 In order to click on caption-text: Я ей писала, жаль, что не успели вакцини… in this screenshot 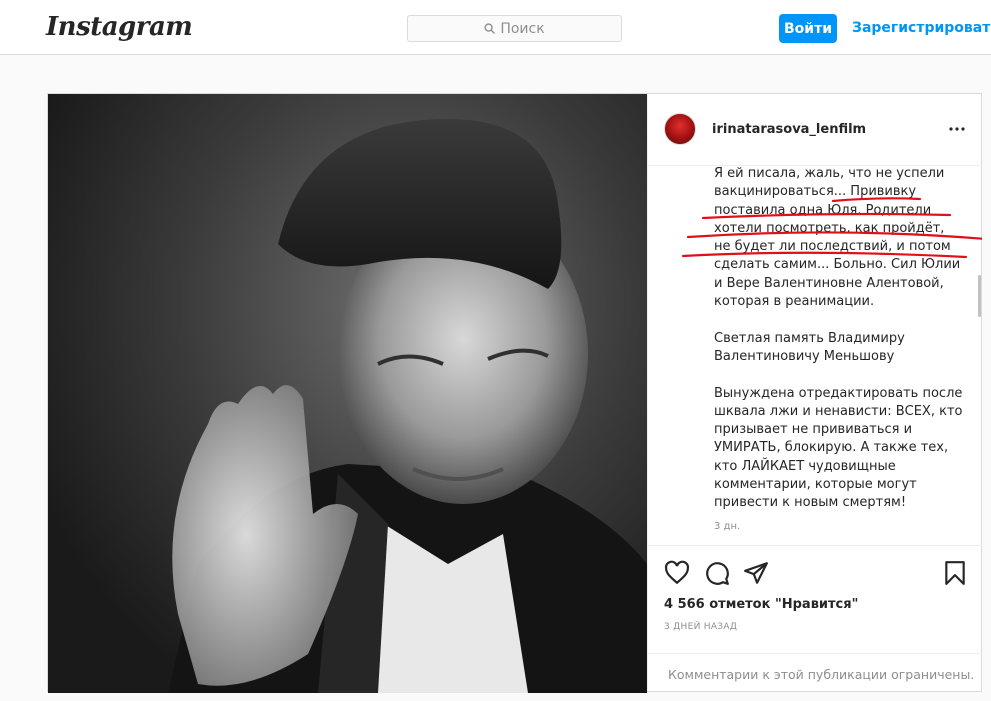, I will do `click(838, 339)`.